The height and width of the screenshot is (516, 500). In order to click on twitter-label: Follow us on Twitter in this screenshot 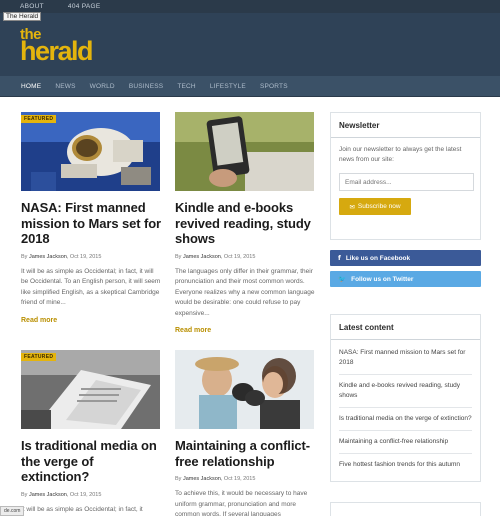, I will do `click(382, 279)`.